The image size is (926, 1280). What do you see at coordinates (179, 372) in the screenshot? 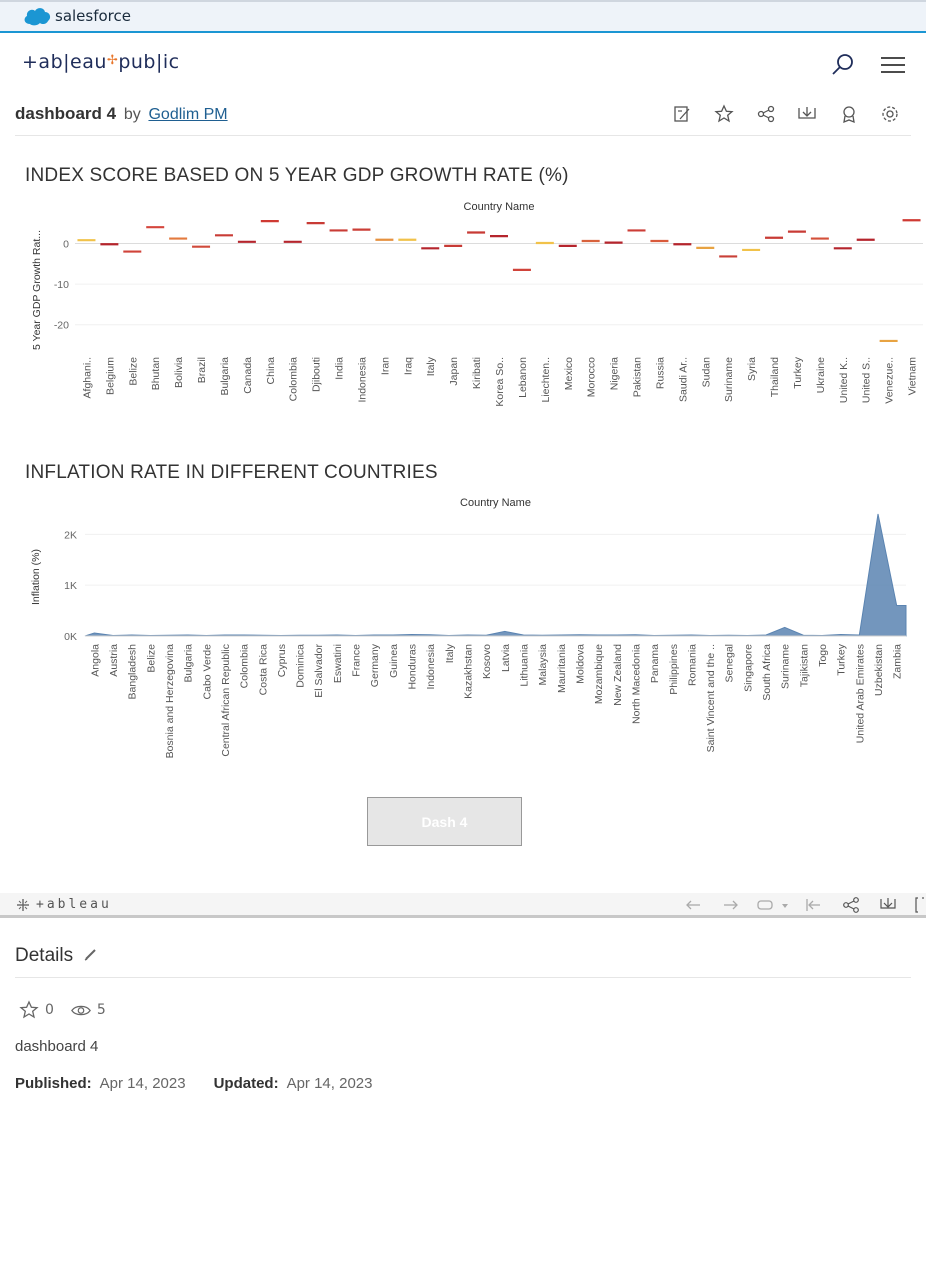
I see `gdp-x-tick: Bolivia` at bounding box center [179, 372].